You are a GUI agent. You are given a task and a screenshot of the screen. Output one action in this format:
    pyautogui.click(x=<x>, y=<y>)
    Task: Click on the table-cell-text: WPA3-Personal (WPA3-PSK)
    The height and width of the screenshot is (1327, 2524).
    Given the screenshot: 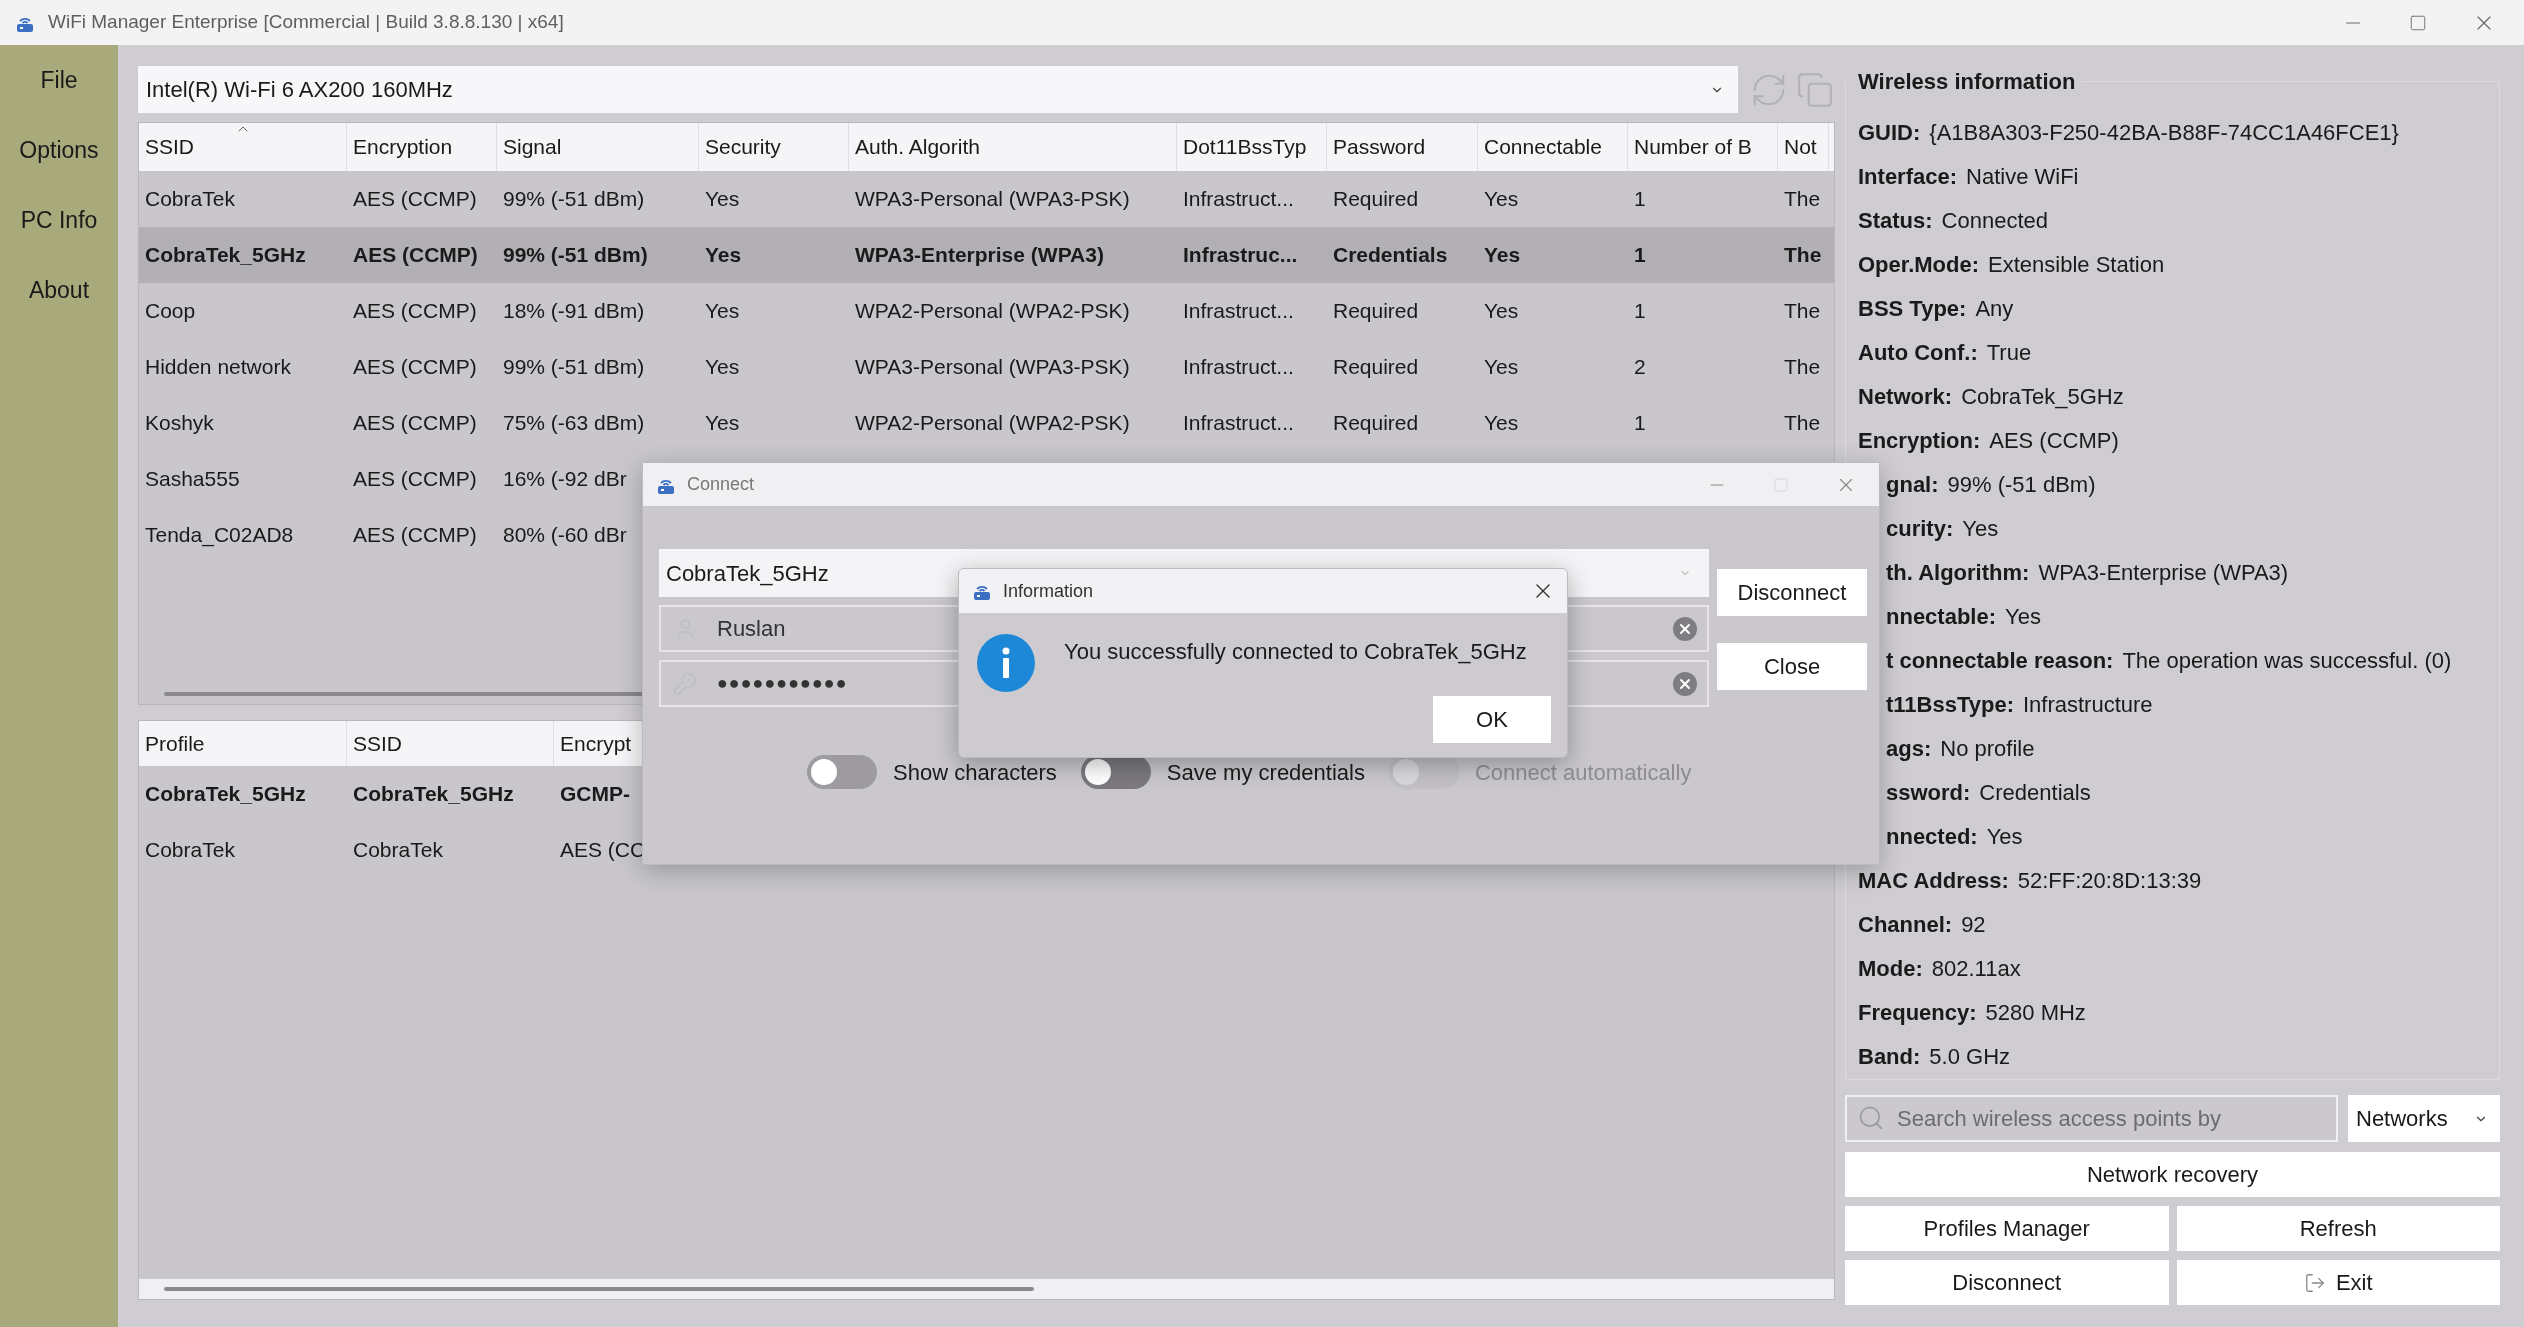 What is the action you would take?
    pyautogui.click(x=992, y=199)
    